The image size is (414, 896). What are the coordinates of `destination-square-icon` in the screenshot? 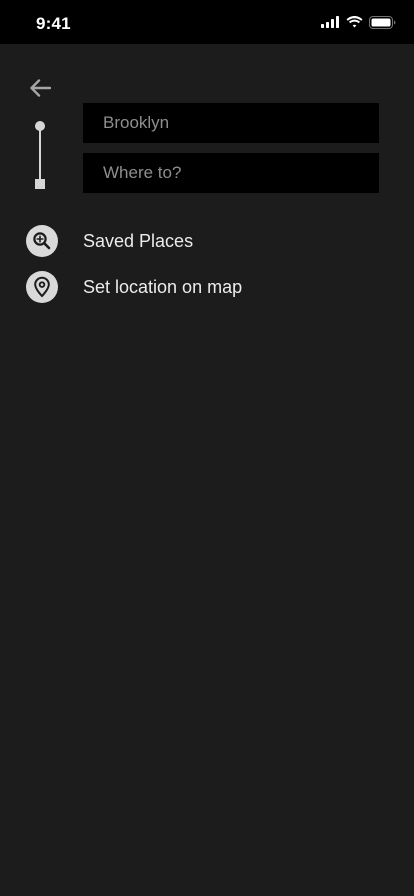 It's located at (40, 184).